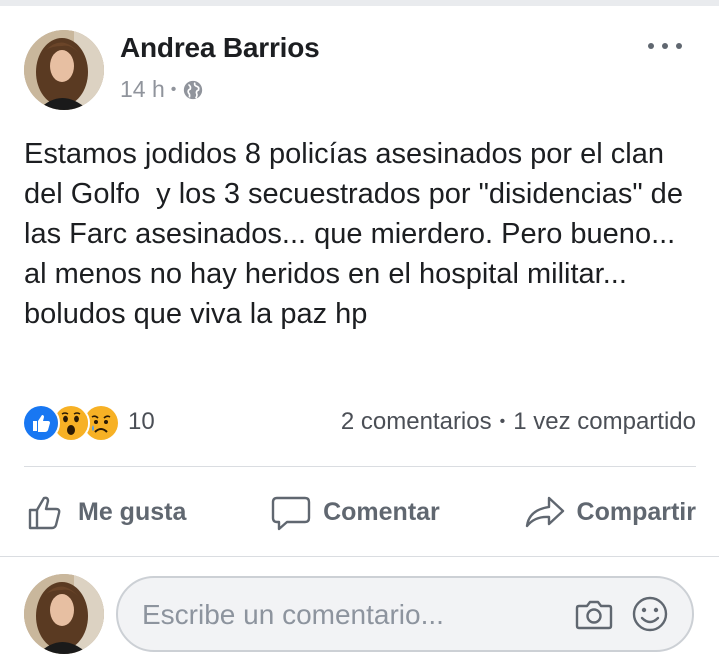  I want to click on like-icon, so click(41, 423).